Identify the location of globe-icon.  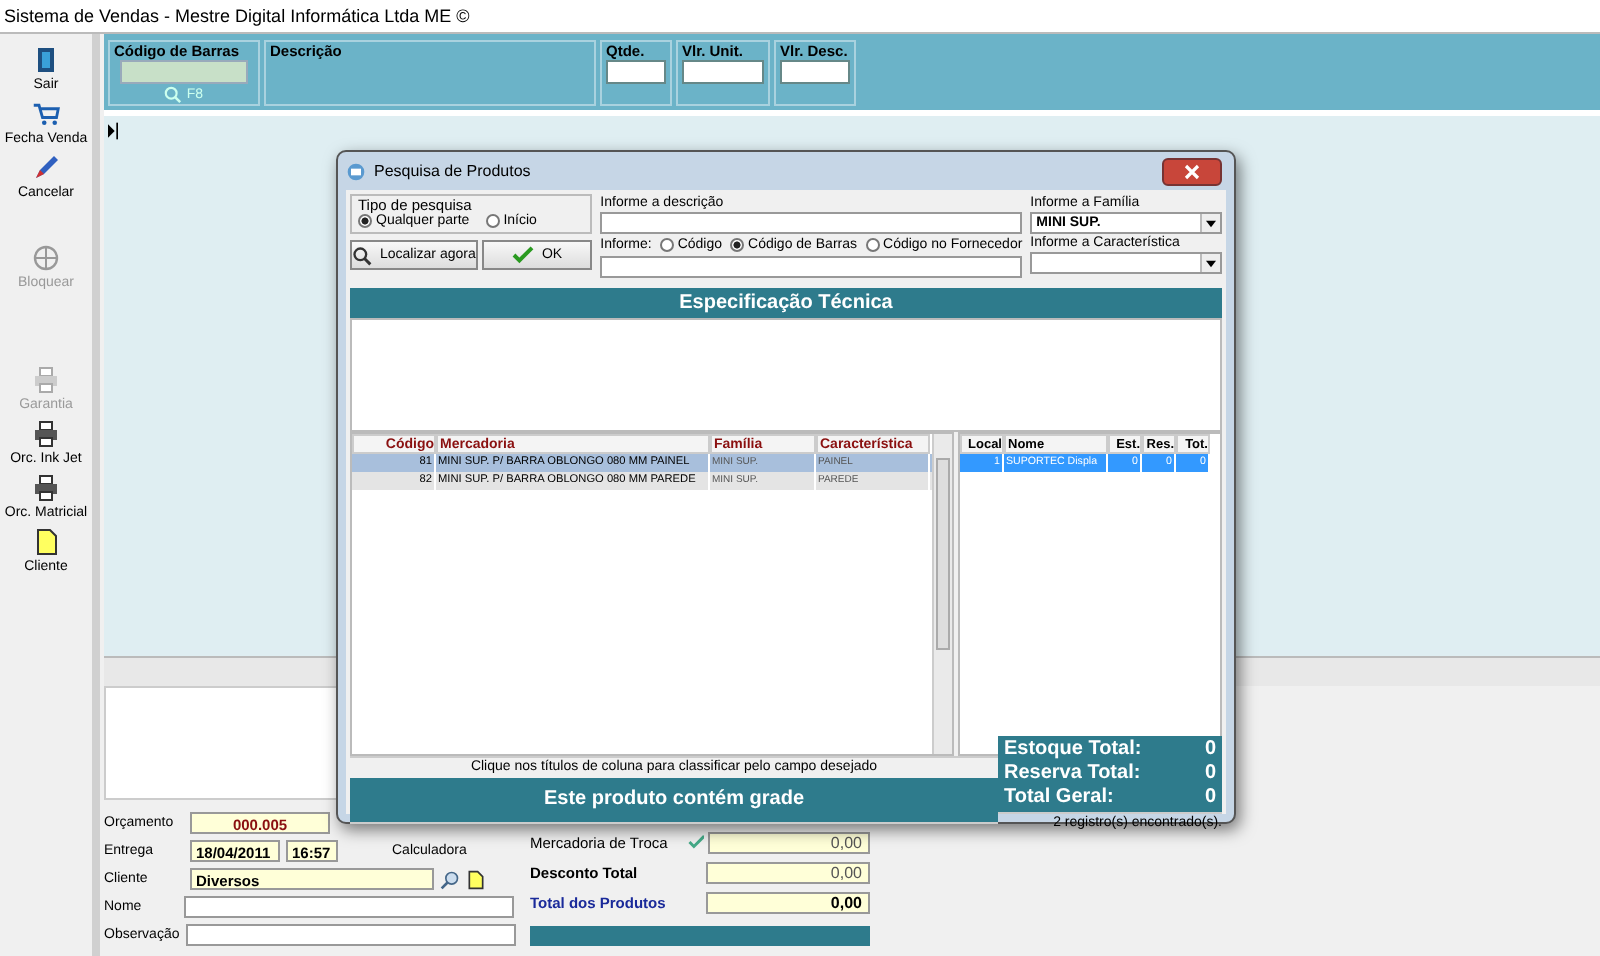
(46, 258).